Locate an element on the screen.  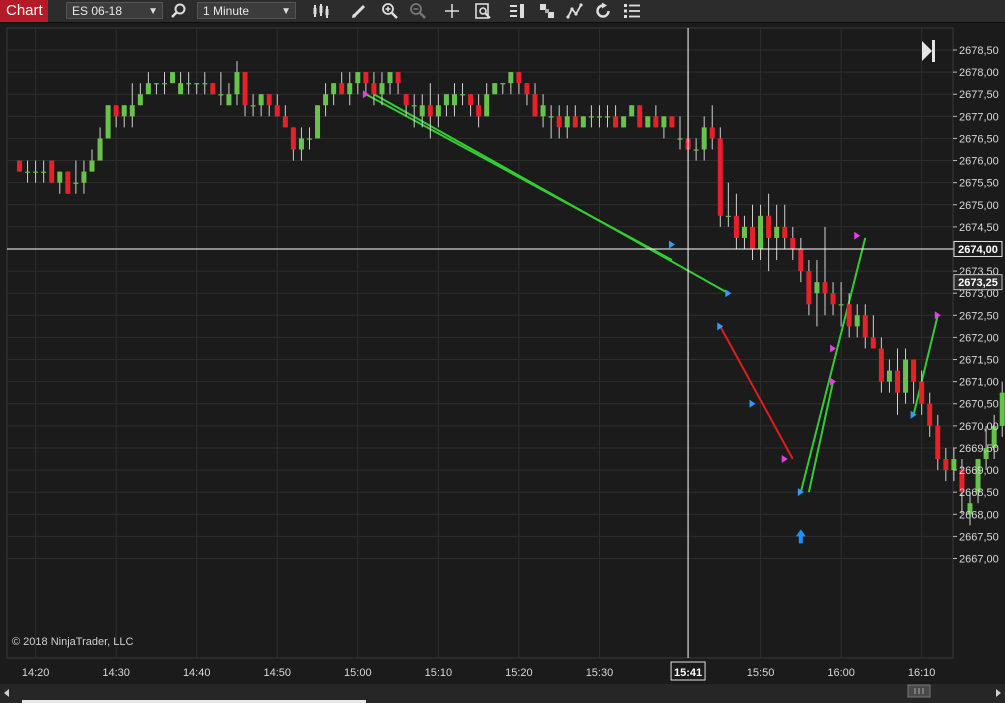
y-tick-label: 2668,00 is located at coordinates (979, 515).